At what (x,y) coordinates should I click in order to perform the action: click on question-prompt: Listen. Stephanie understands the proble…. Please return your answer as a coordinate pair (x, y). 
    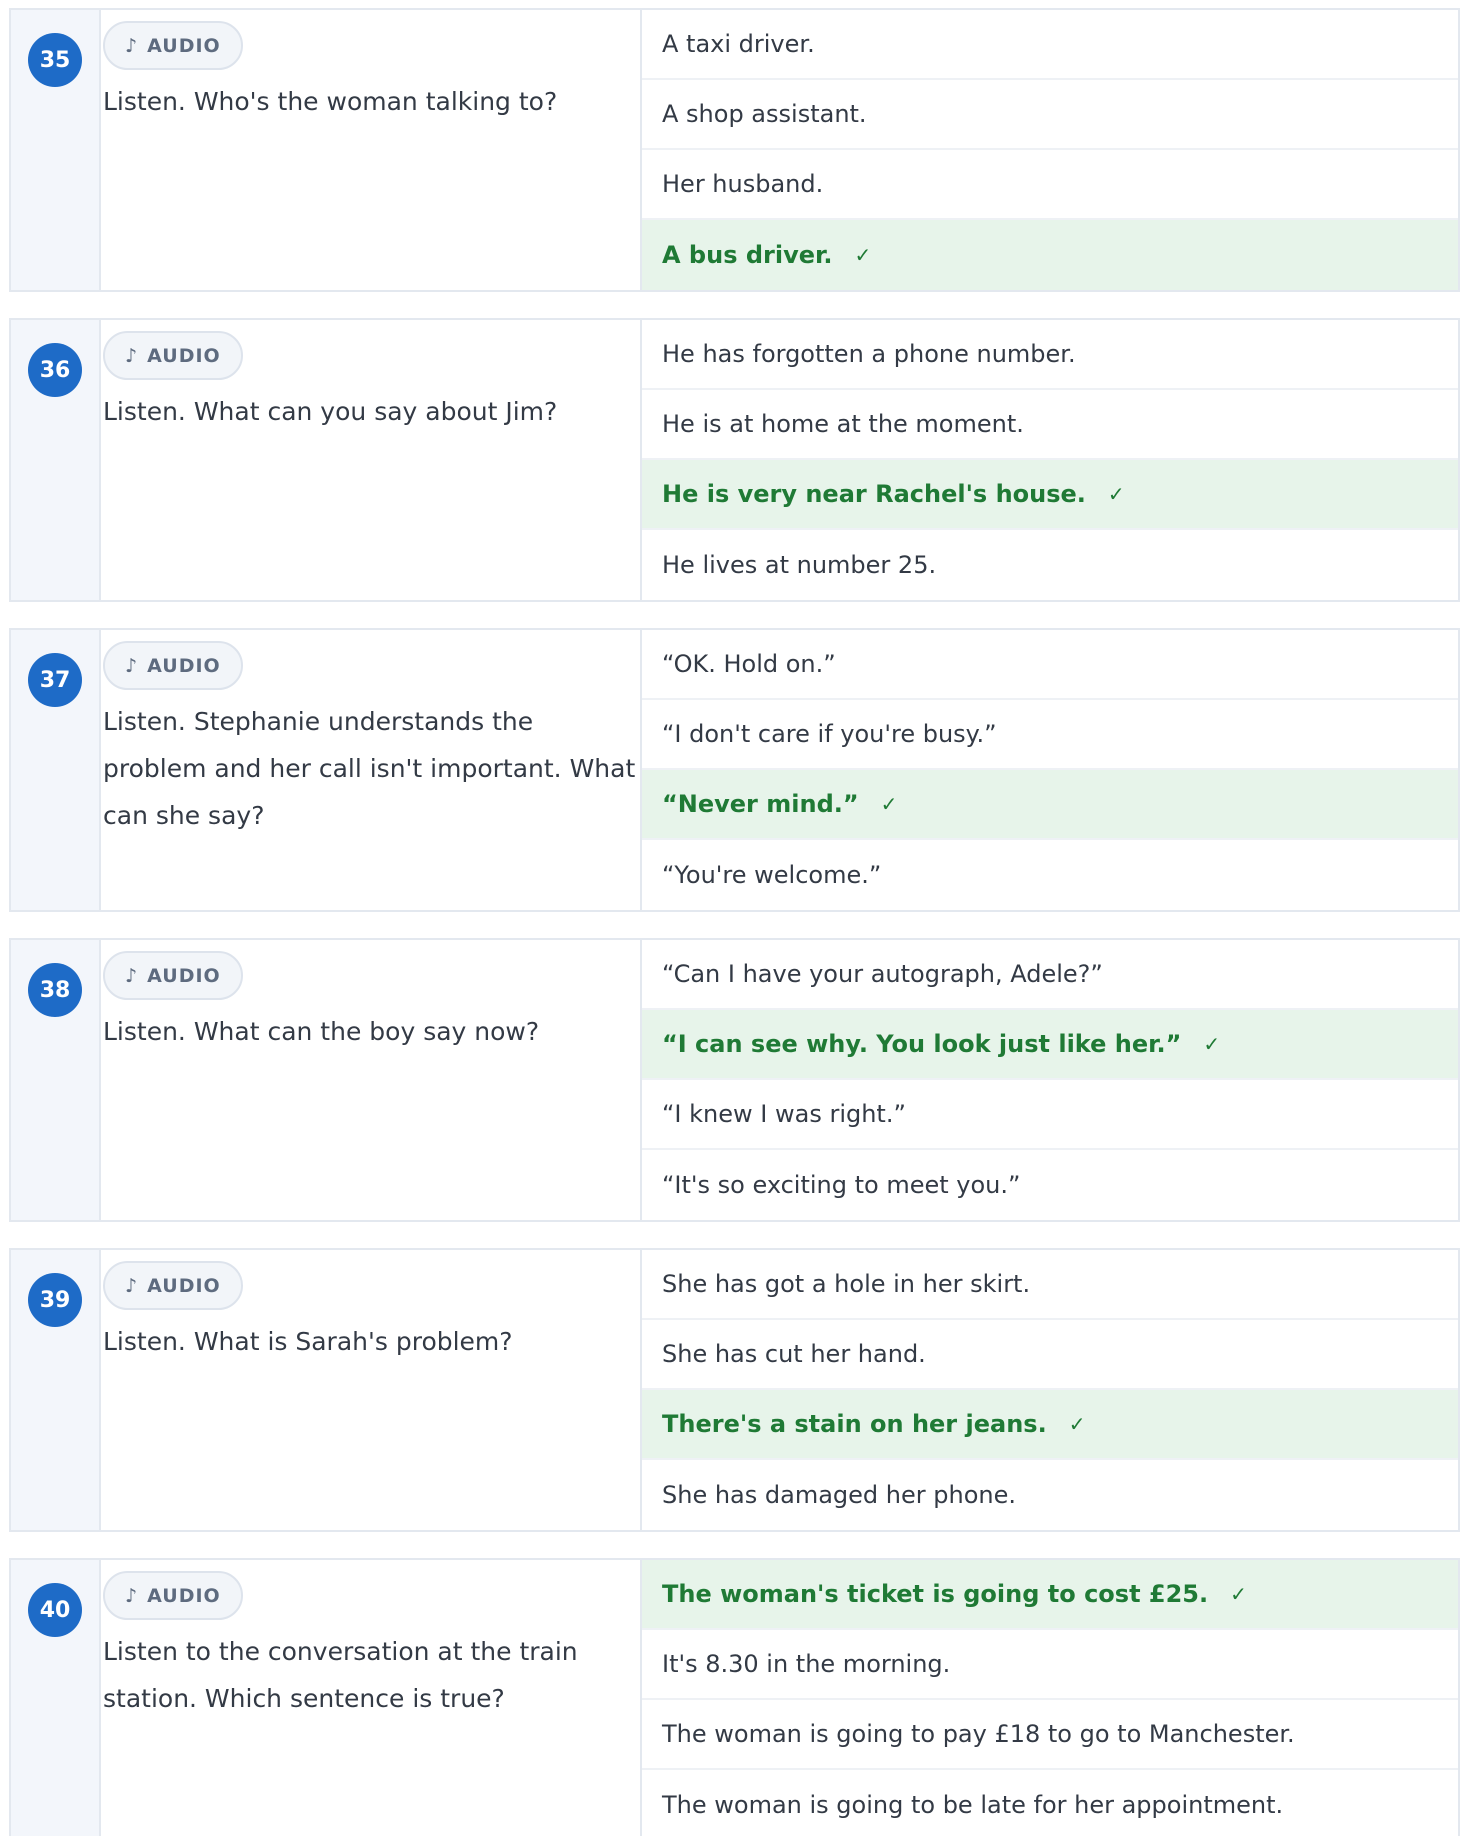
    Looking at the image, I should click on (369, 768).